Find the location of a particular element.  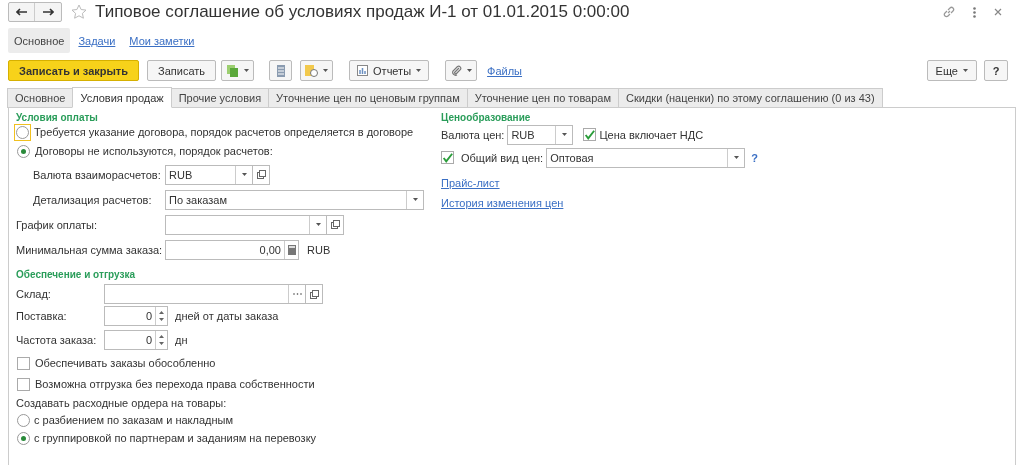

tab: Условия продаж is located at coordinates (122, 97).